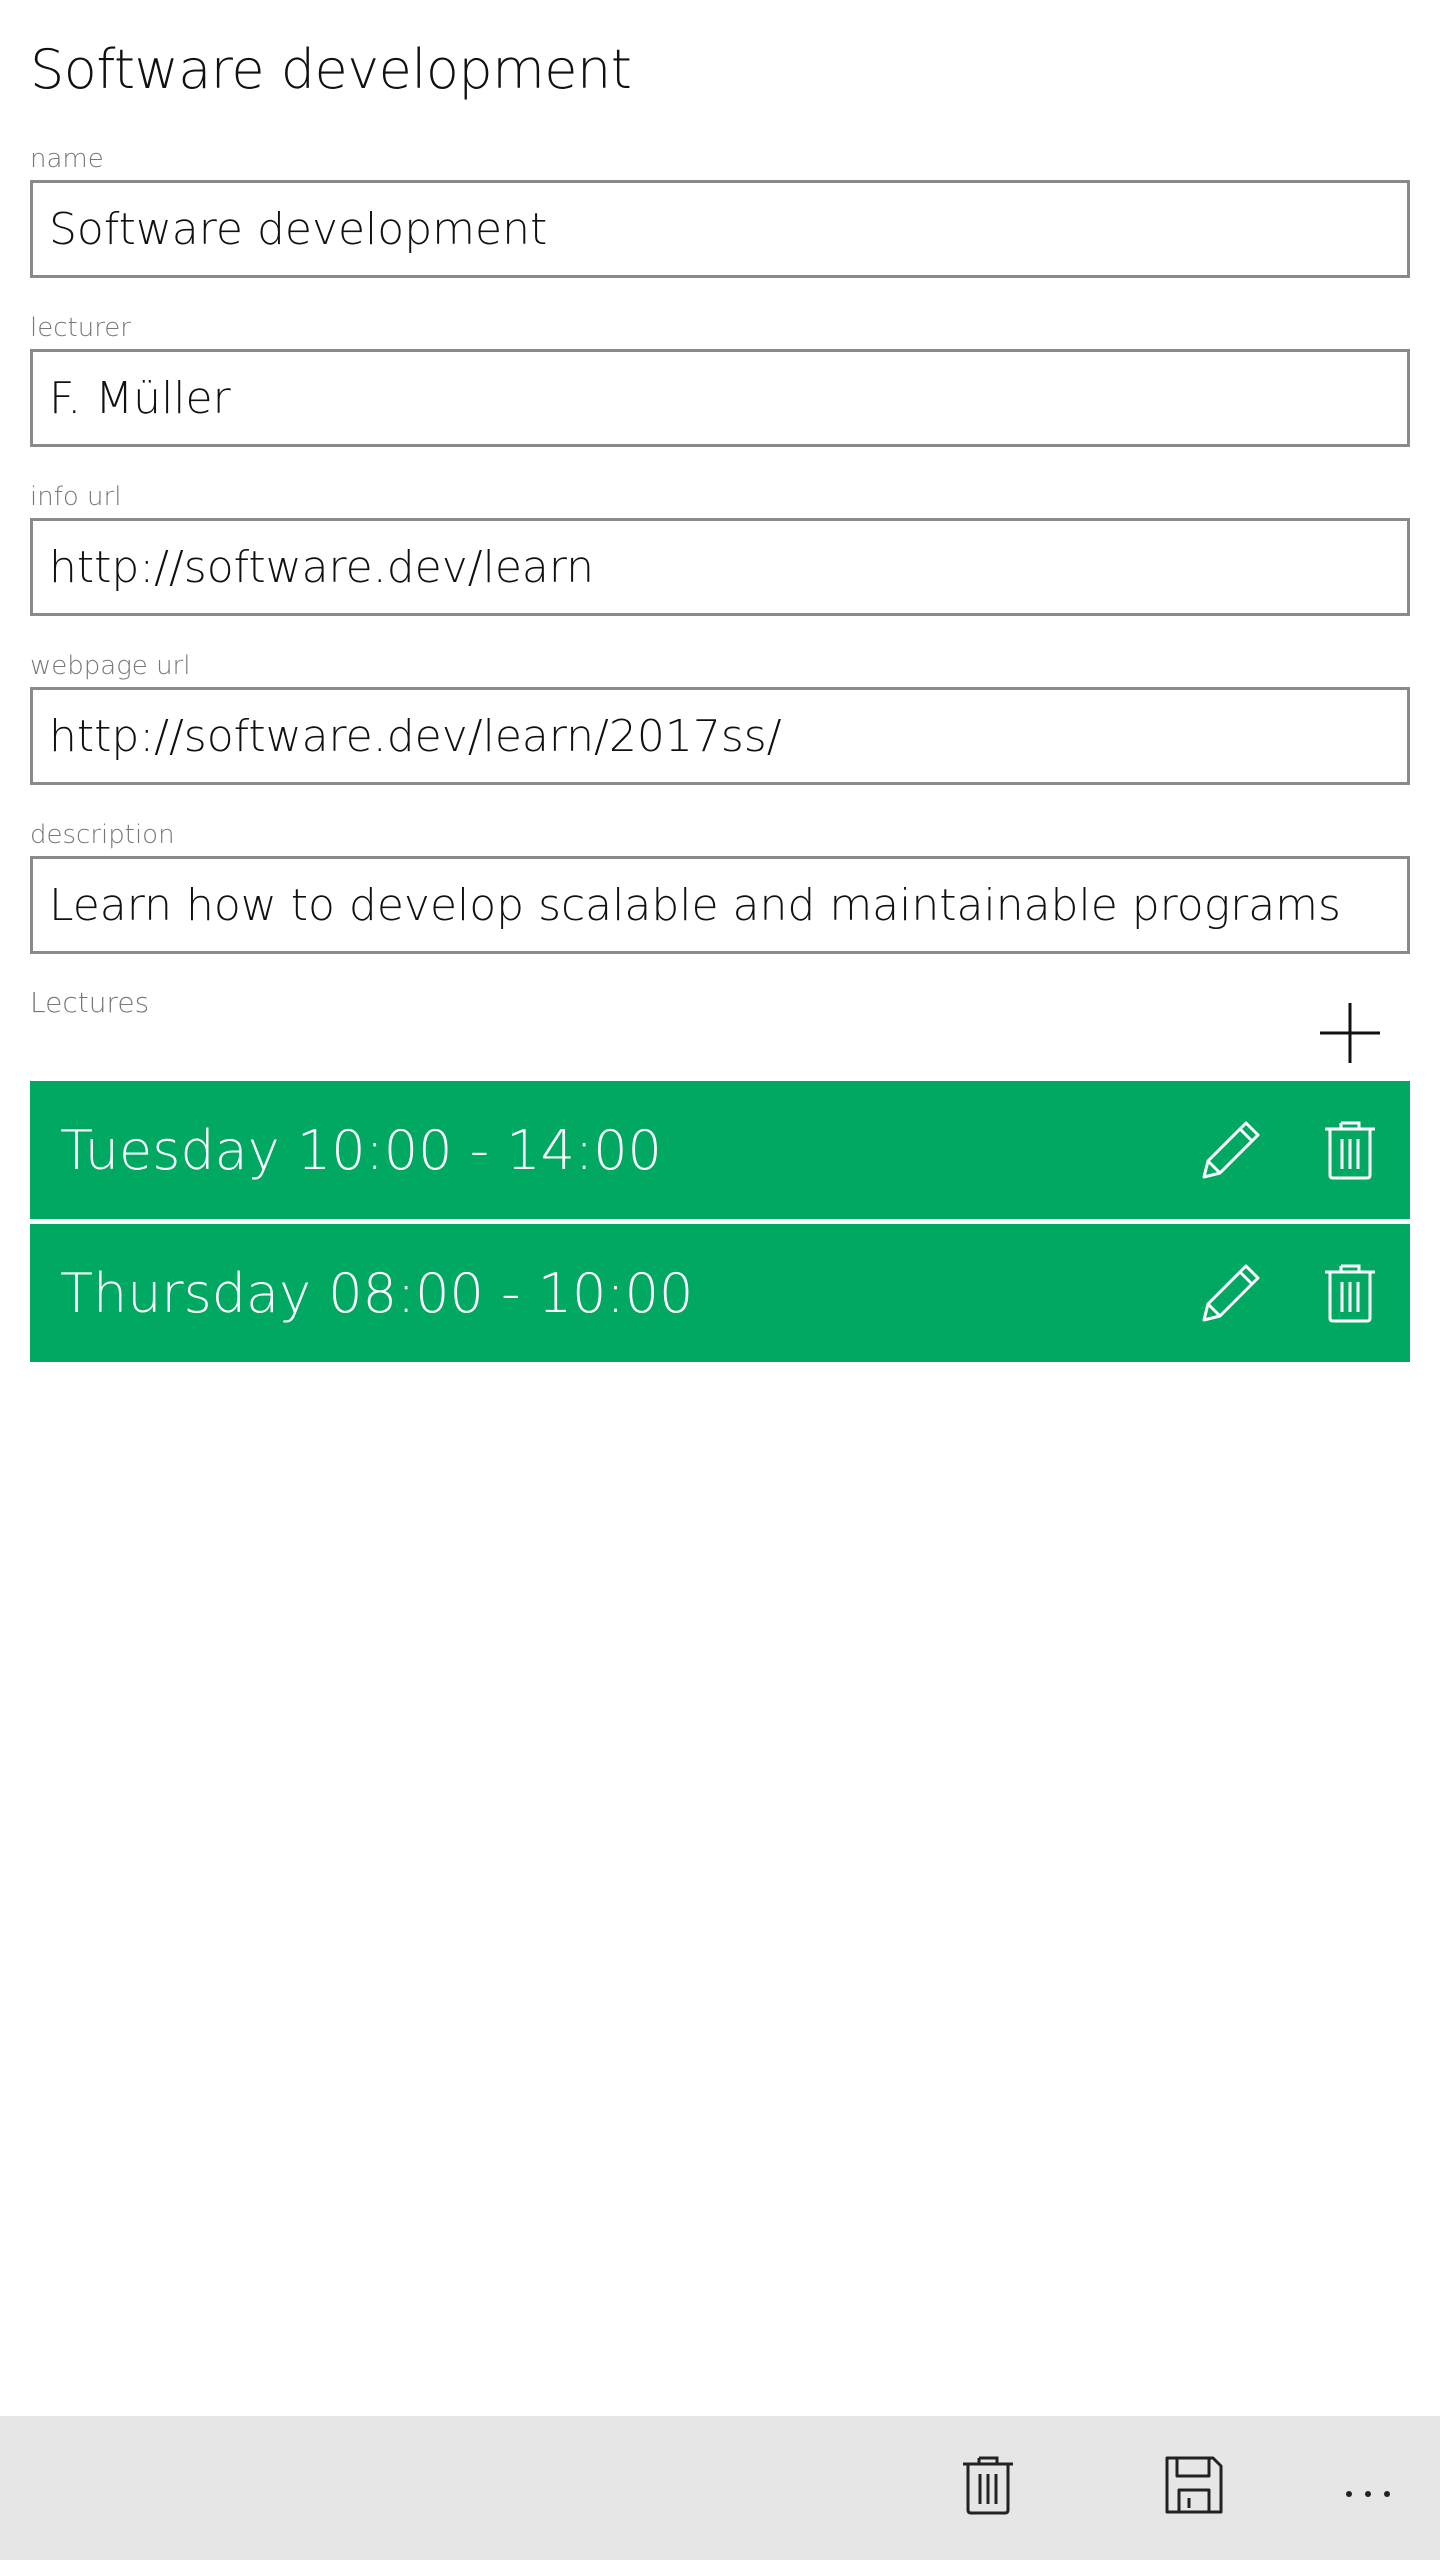 The height and width of the screenshot is (2560, 1440). I want to click on bottom-app-bar, so click(720, 2488).